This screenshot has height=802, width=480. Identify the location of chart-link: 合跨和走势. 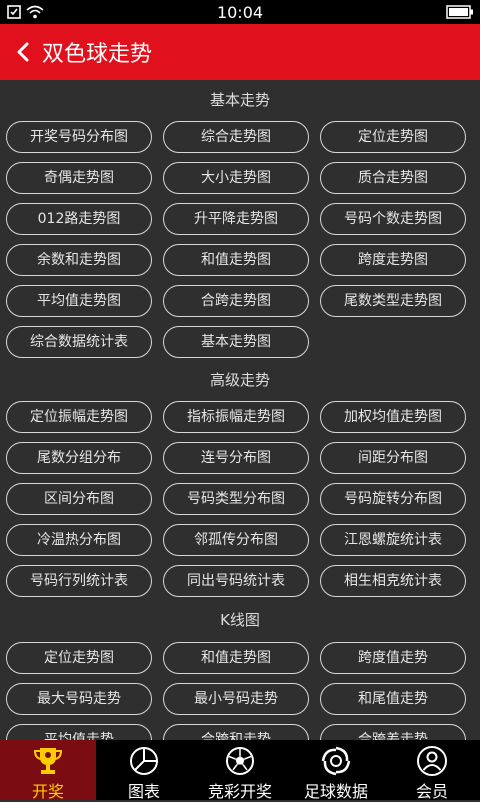
(236, 732).